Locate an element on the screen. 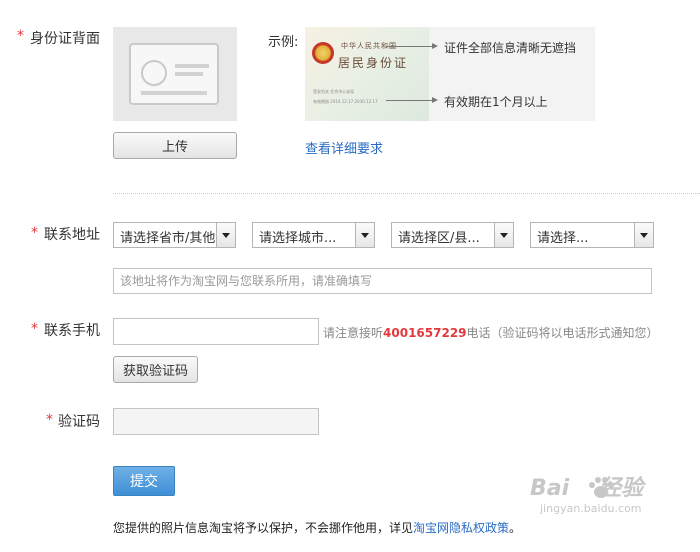 The image size is (700, 552). phone-input is located at coordinates (216, 331).